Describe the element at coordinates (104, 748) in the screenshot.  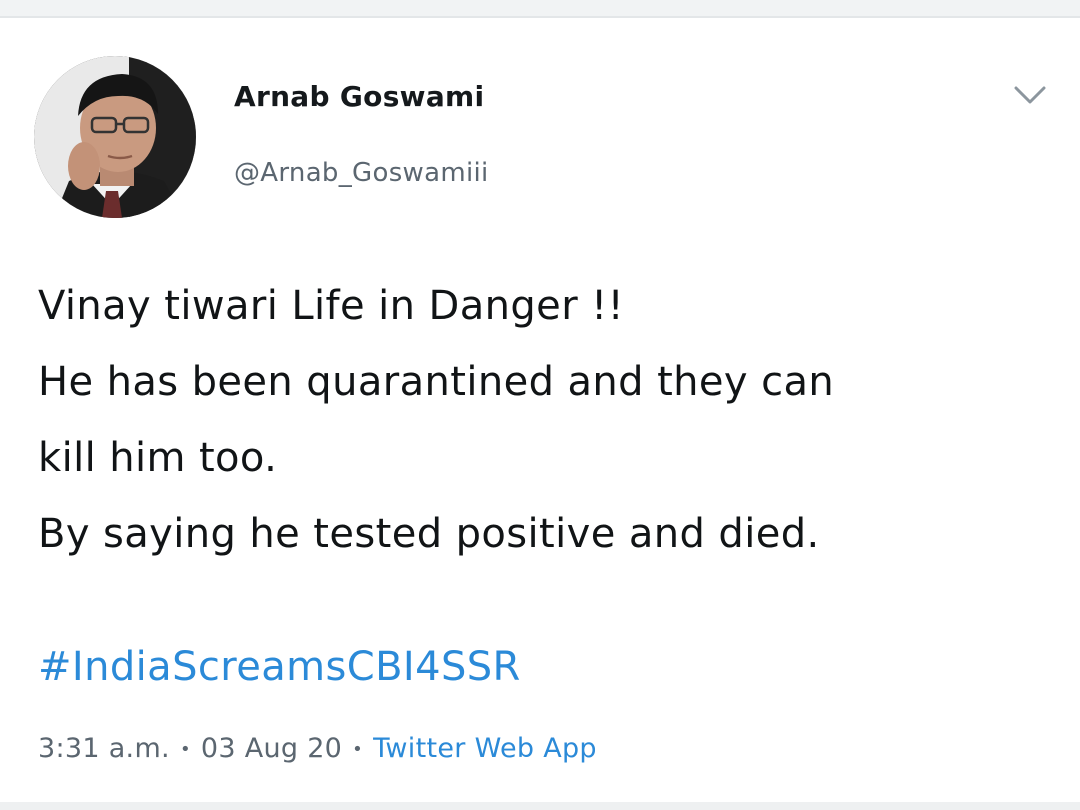
I see `tweet-time: 3:31 a.m.` at that location.